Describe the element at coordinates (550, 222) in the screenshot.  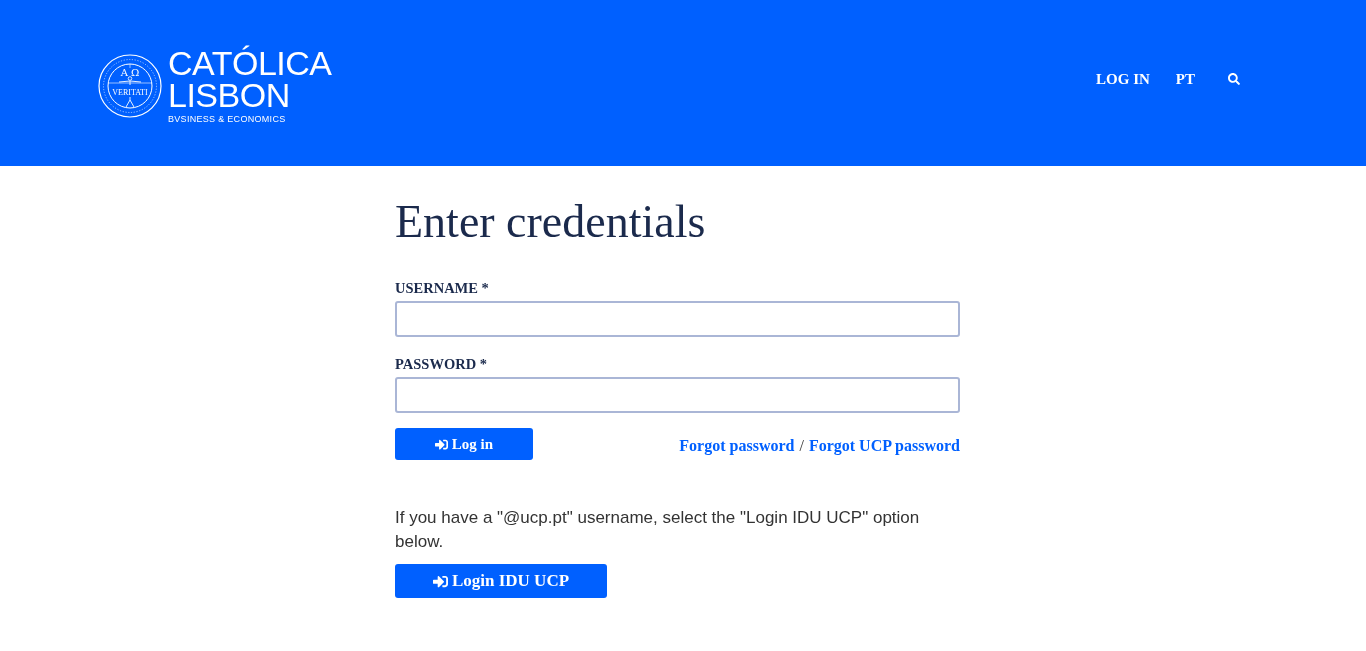
I see `page-title: Enter credentials` at that location.